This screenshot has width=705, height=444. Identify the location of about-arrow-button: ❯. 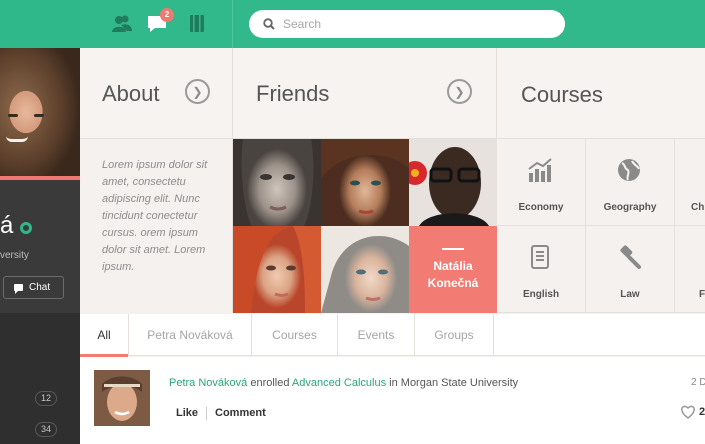
(197, 91).